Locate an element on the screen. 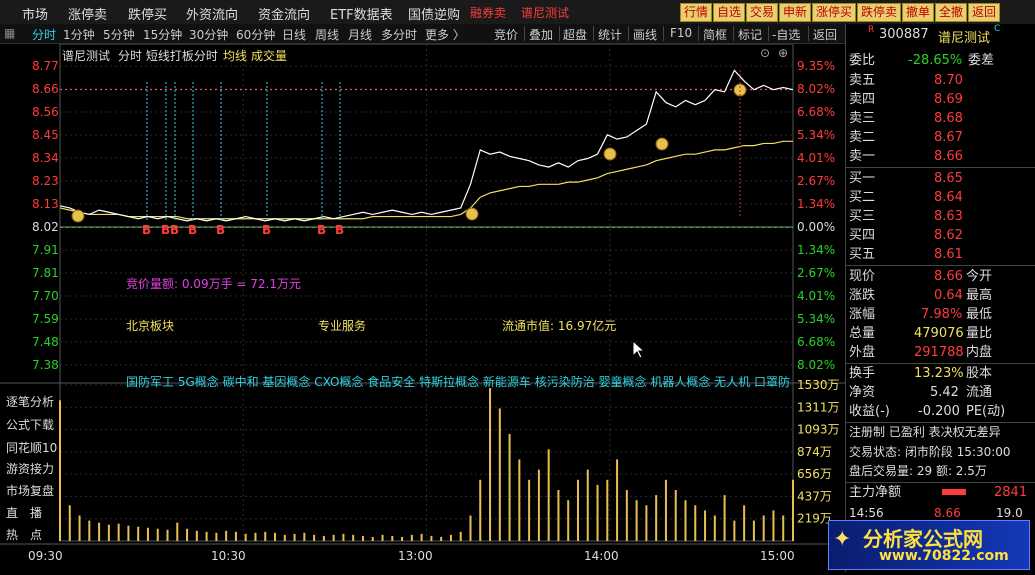 This screenshot has height=575, width=1035. tab-weekly: 周线 is located at coordinates (327, 34).